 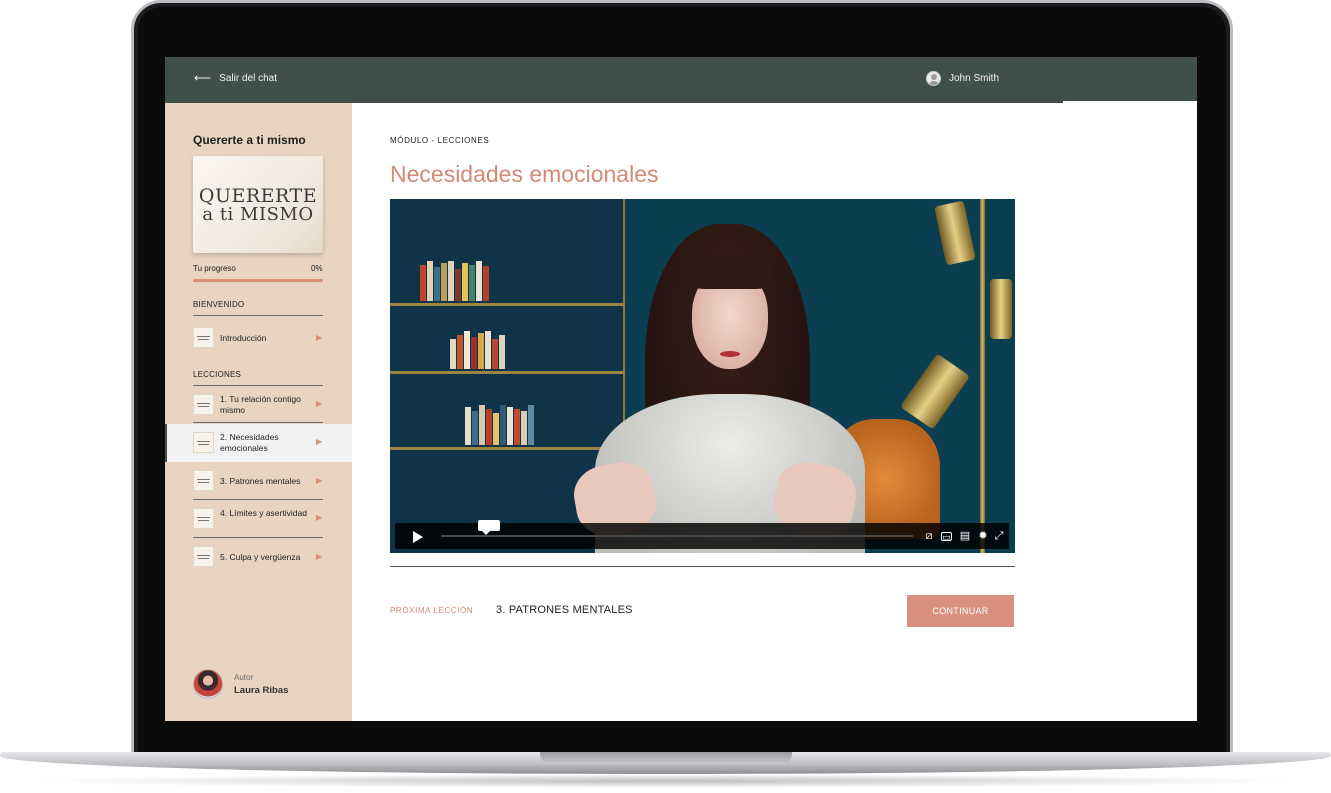 I want to click on lesson-label: 3. Patrones mentales, so click(x=260, y=481).